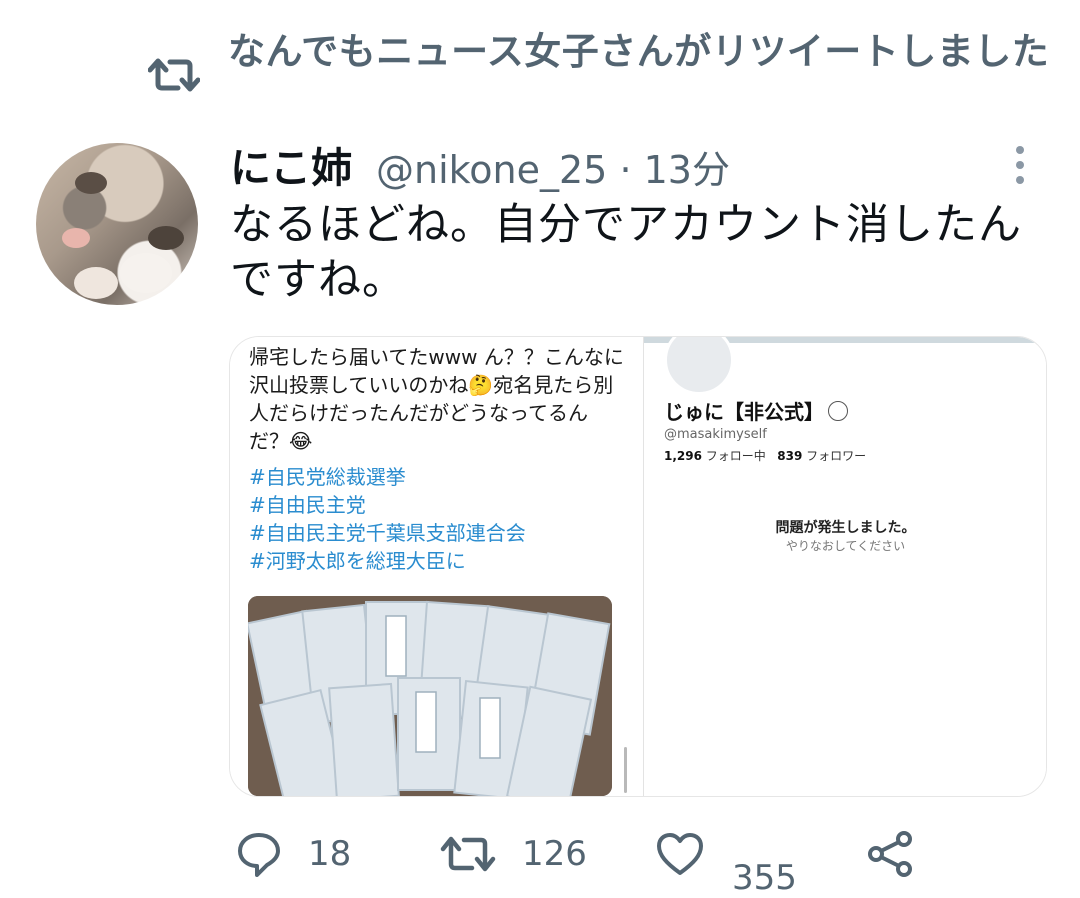 Image resolution: width=1080 pixels, height=898 pixels. What do you see at coordinates (387, 533) in the screenshot?
I see `hashtag: #自由民主党千葉県支部連合会` at bounding box center [387, 533].